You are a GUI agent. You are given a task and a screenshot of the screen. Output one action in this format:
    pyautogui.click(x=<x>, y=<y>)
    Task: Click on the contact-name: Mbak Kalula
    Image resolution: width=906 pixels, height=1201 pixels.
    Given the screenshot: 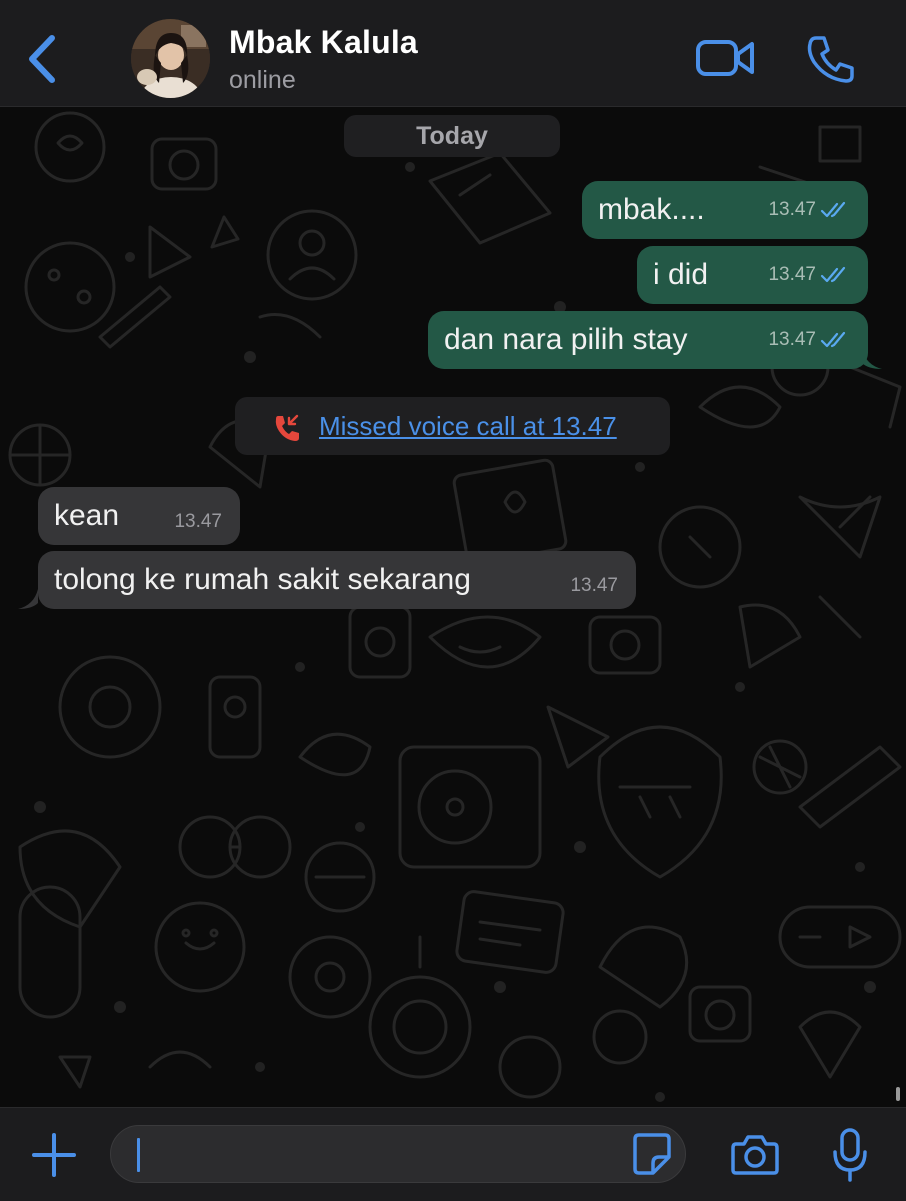 What is the action you would take?
    pyautogui.click(x=323, y=42)
    